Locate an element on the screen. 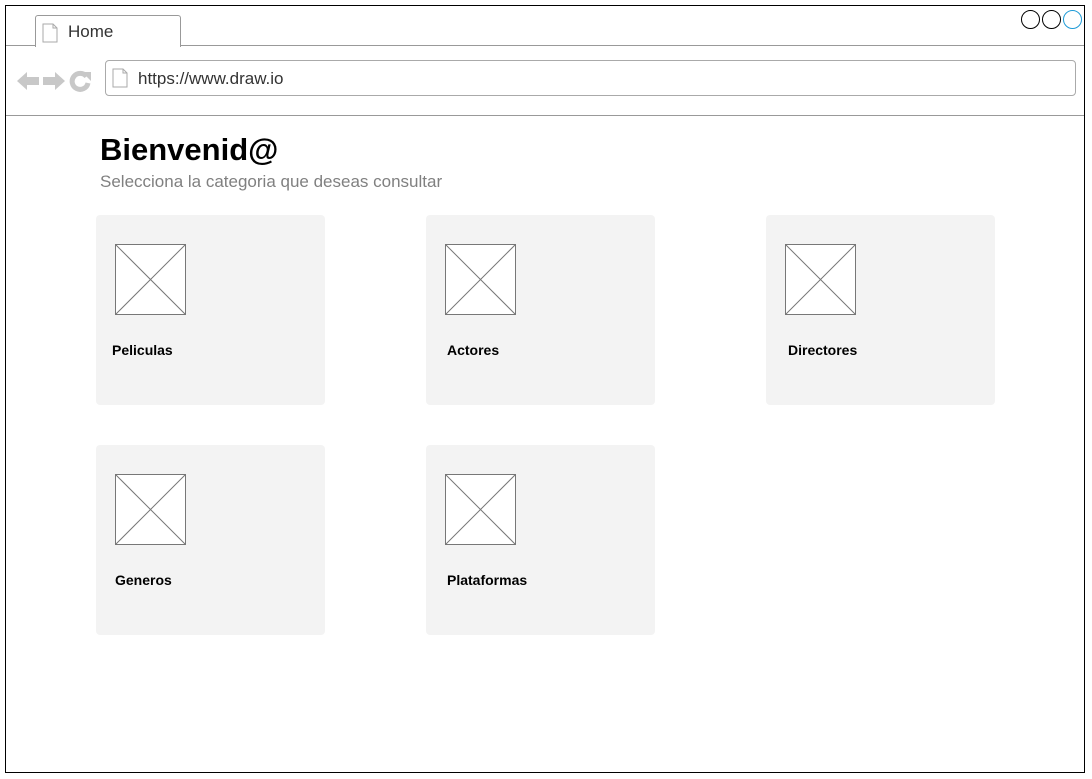  navigation-bar: https://www.draw.io is located at coordinates (545, 81).